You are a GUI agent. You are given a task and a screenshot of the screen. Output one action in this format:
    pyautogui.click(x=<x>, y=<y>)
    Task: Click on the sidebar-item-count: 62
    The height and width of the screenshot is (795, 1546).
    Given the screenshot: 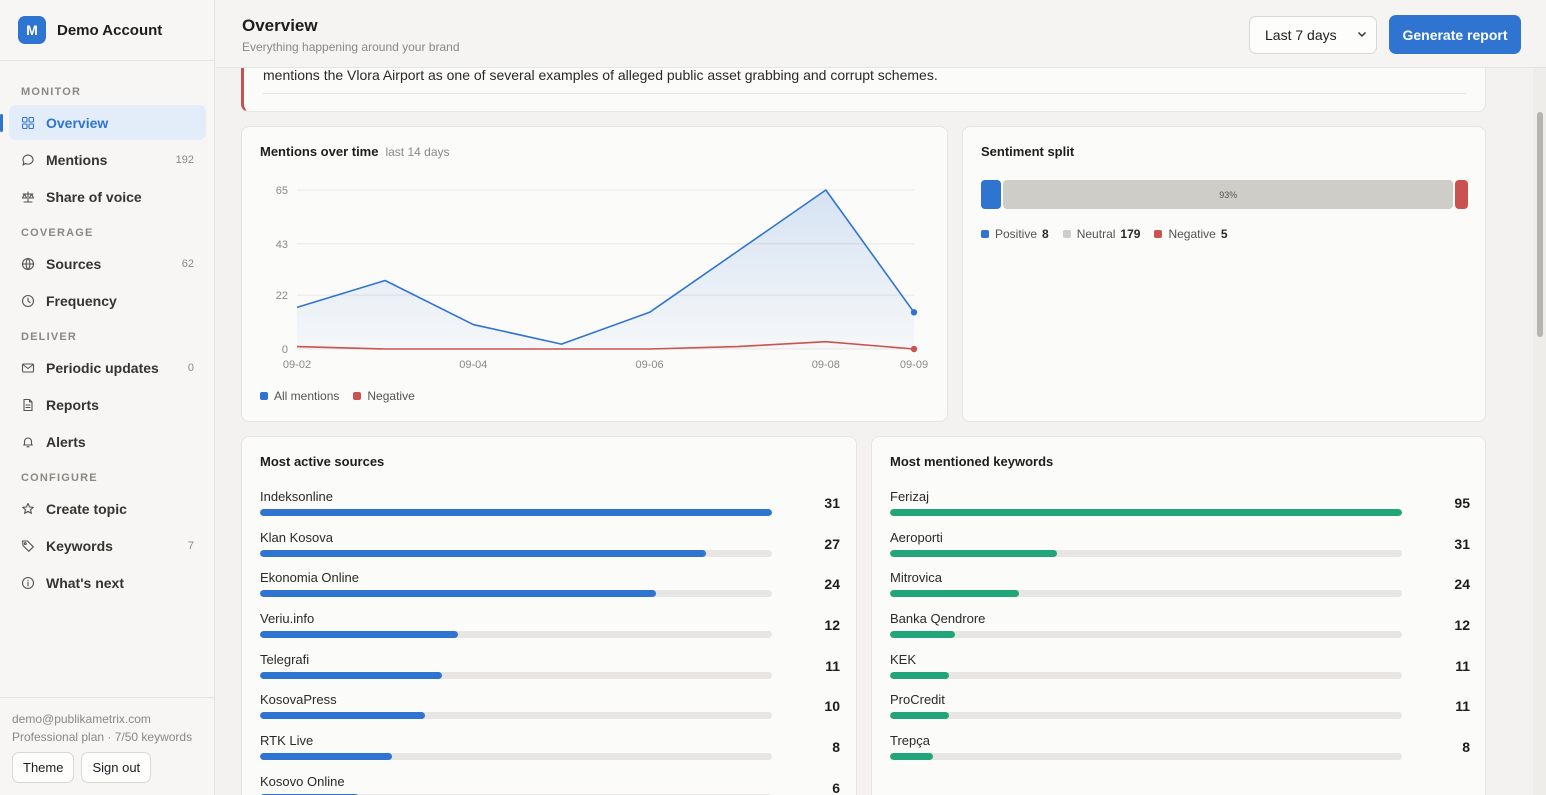 What is the action you would take?
    pyautogui.click(x=187, y=263)
    